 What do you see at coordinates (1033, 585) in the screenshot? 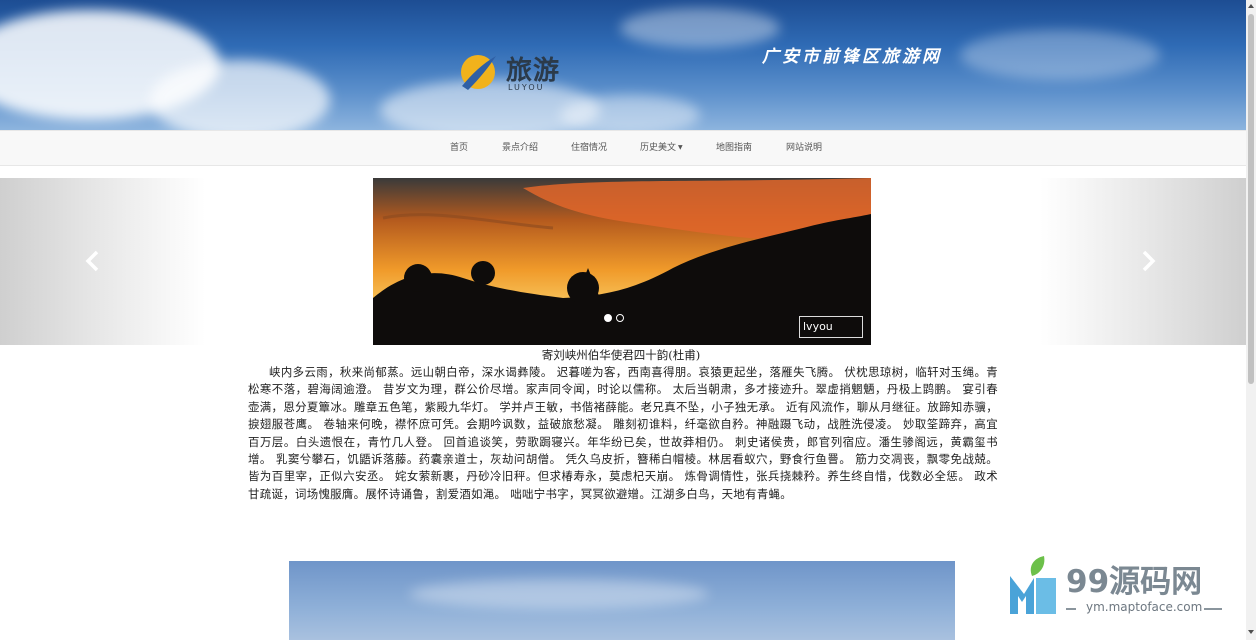
I see `watermark-logo-icon` at bounding box center [1033, 585].